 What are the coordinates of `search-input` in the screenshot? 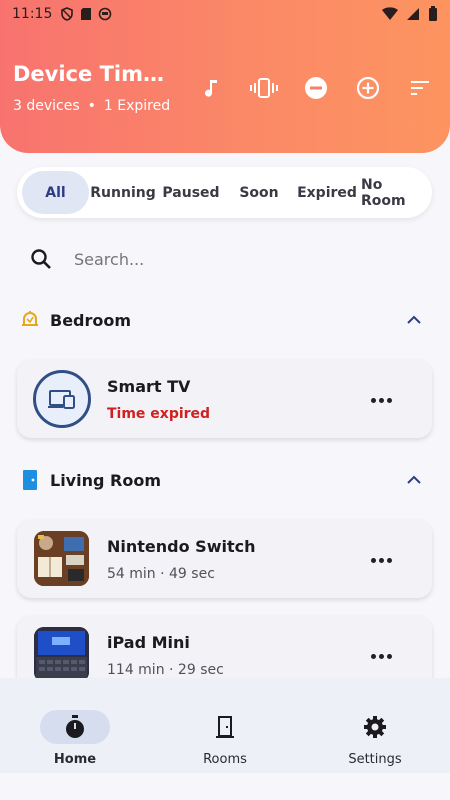 It's located at (224, 259).